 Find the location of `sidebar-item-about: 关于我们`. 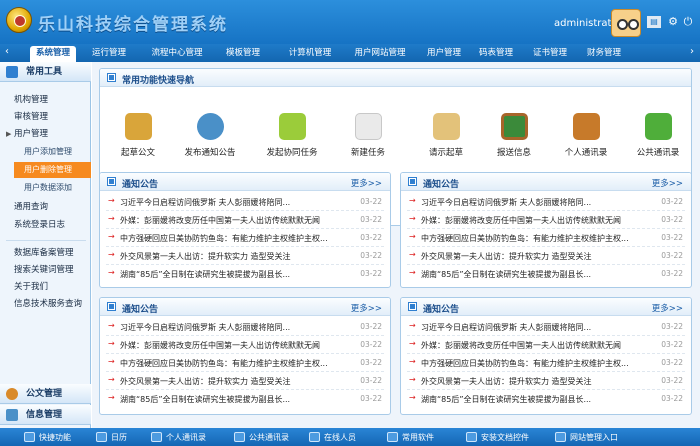

sidebar-item-about: 关于我们 is located at coordinates (45, 287).